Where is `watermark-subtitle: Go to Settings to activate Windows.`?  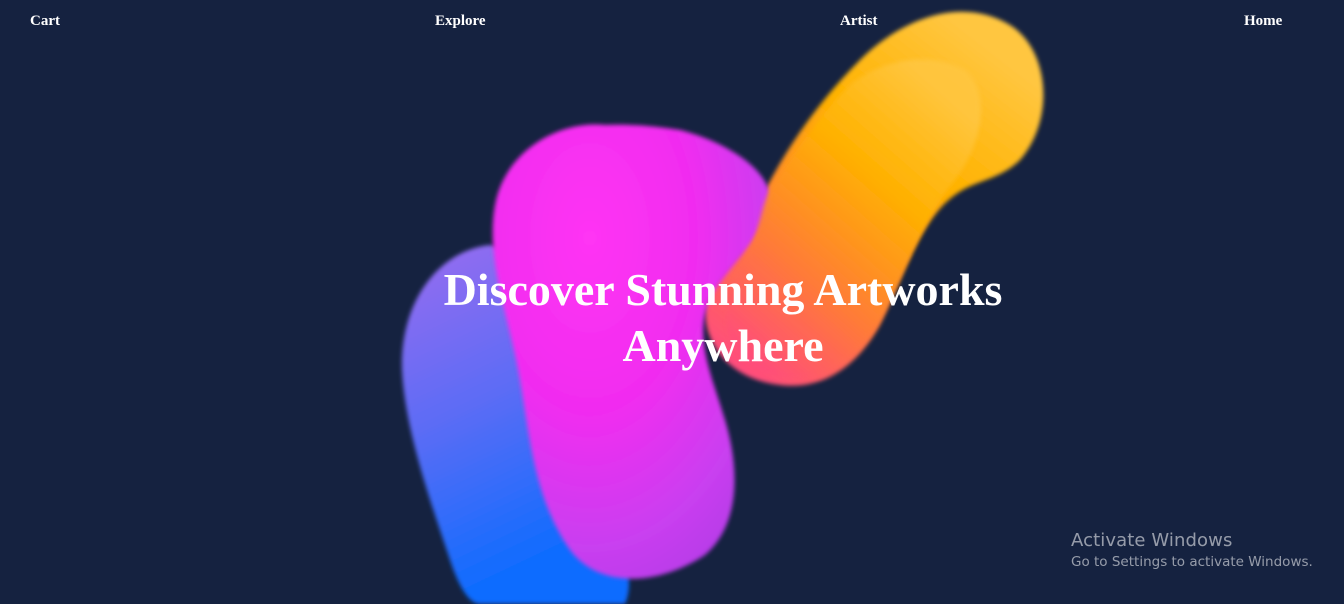
watermark-subtitle: Go to Settings to activate Windows. is located at coordinates (1192, 562).